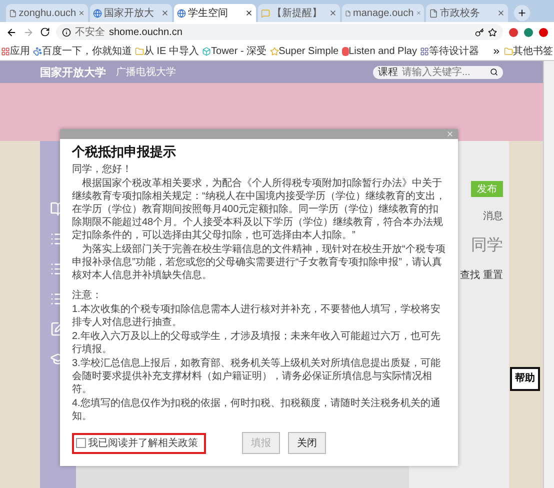 The height and width of the screenshot is (488, 554). Describe the element at coordinates (379, 51) in the screenshot. I see `bookmark-item: Listen and Play` at that location.